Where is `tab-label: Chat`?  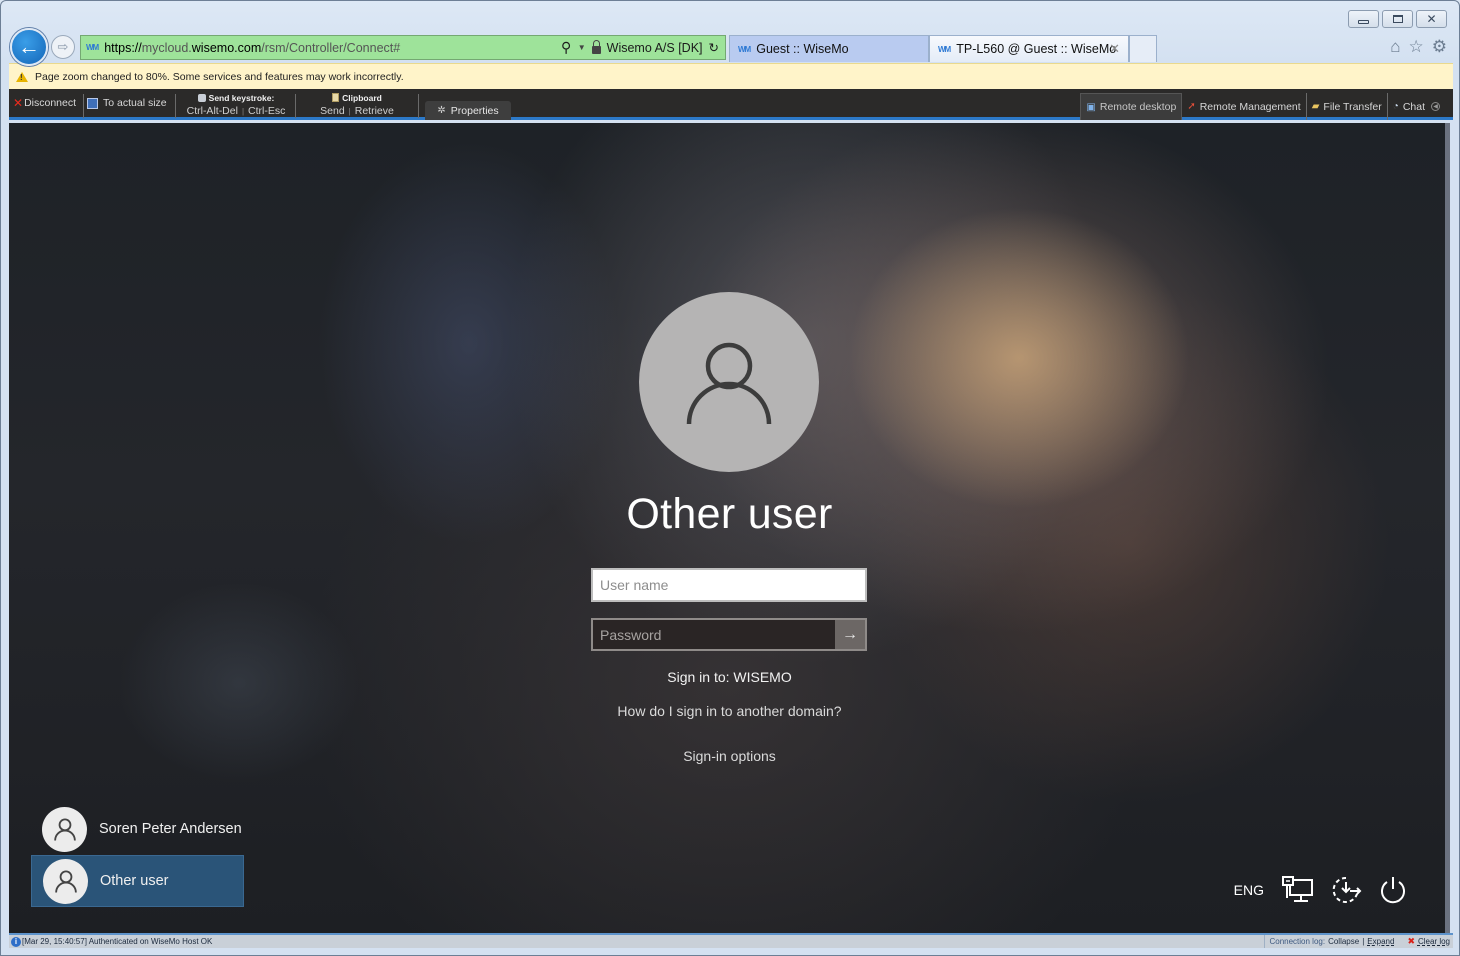
tab-label: Chat is located at coordinates (1413, 106).